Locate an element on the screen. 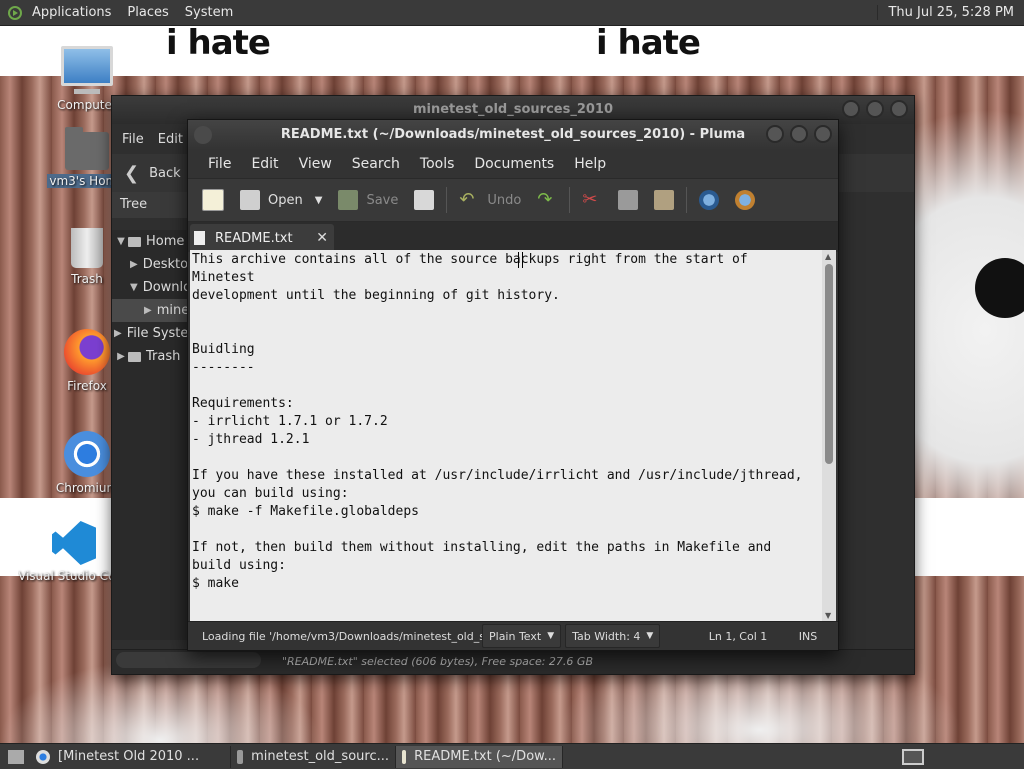 This screenshot has width=1024, height=769. undo-label: Undo is located at coordinates (504, 200).